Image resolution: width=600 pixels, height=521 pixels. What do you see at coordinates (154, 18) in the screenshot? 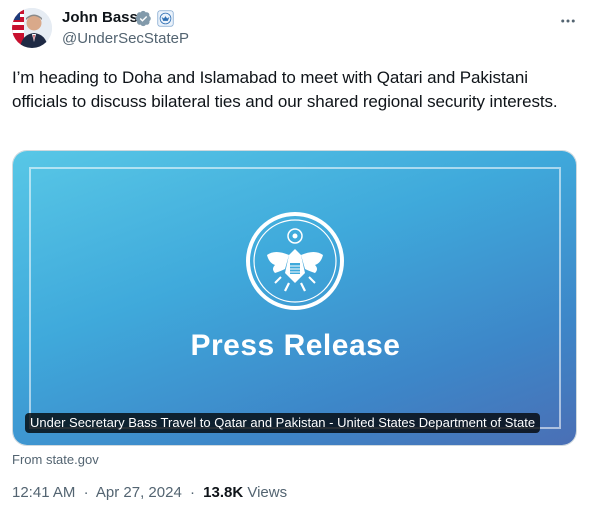
I see `badges` at bounding box center [154, 18].